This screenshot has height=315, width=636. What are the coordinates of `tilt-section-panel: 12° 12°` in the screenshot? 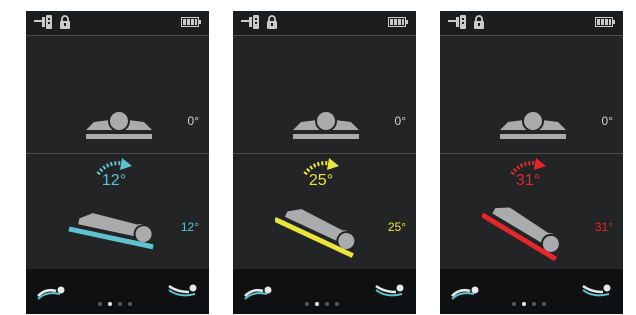 It's located at (117, 211).